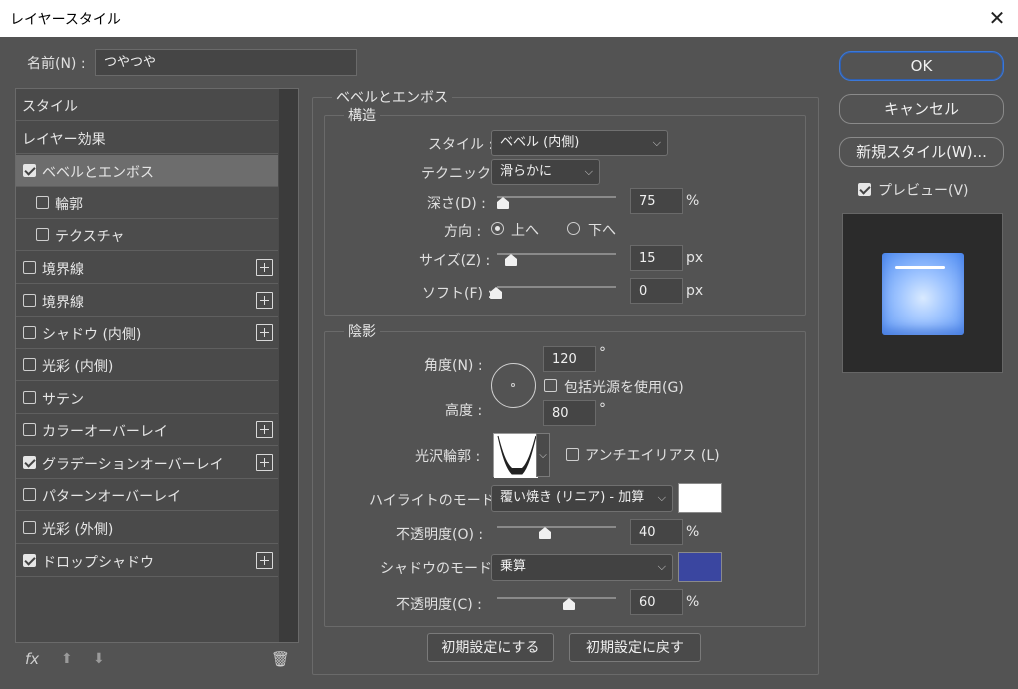 The image size is (1018, 689). What do you see at coordinates (461, 145) in the screenshot?
I see `style-label: スタイル :` at bounding box center [461, 145].